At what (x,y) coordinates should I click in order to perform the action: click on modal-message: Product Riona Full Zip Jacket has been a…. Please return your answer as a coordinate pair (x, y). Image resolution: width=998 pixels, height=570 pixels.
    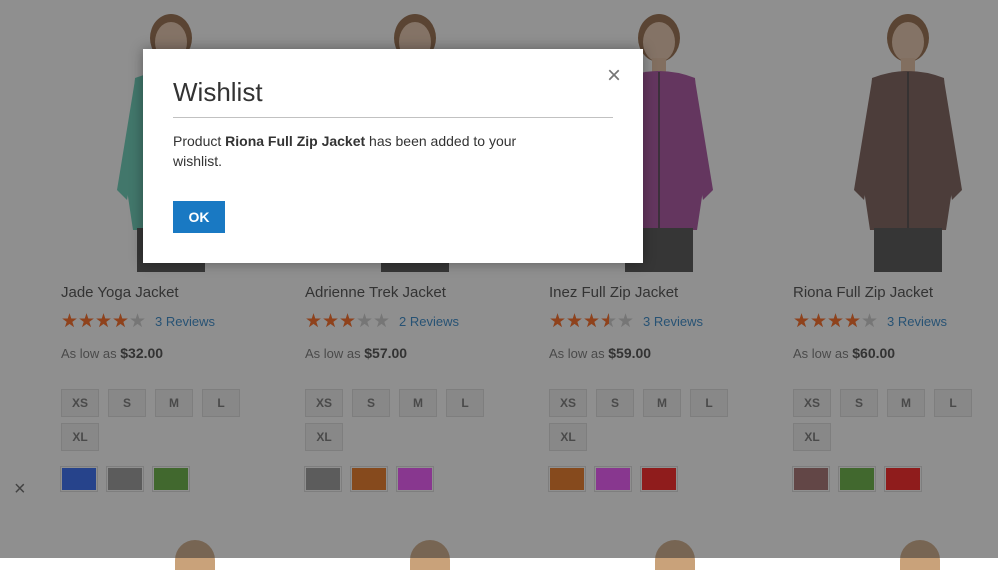
    Looking at the image, I should click on (363, 151).